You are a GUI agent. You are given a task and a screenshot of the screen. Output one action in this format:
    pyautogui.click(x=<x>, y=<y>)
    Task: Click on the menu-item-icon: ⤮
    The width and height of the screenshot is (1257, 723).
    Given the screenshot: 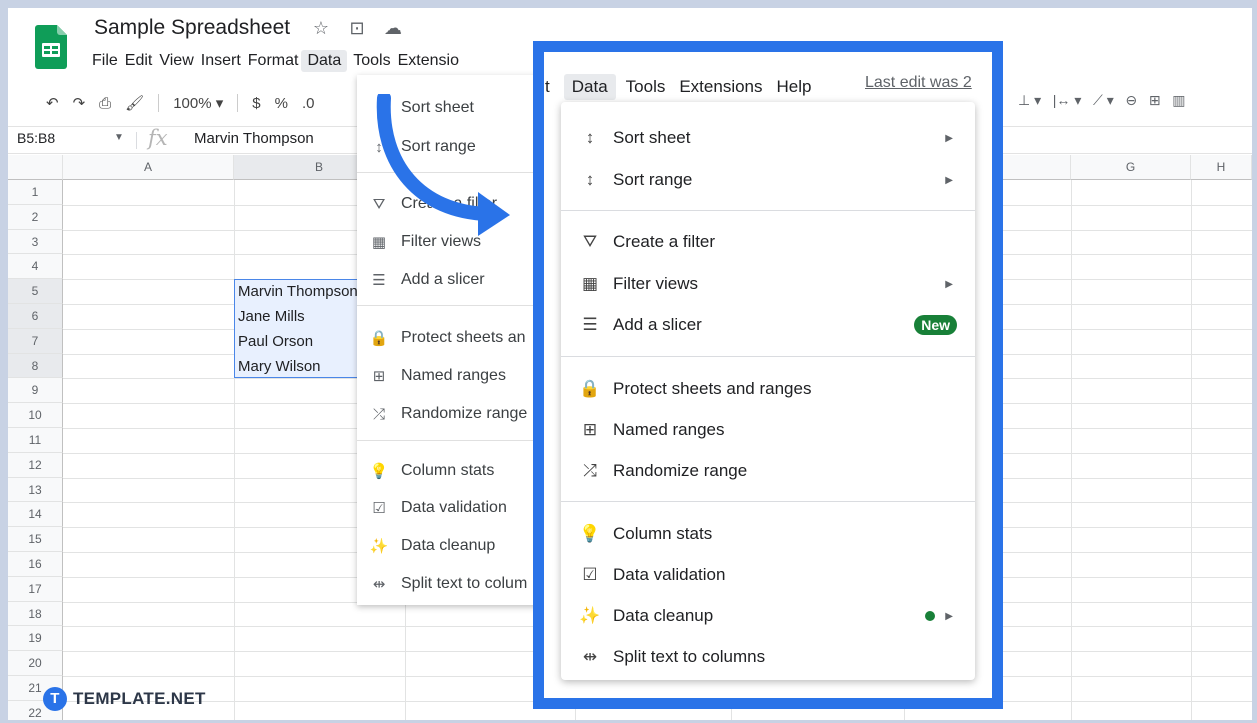 What is the action you would take?
    pyautogui.click(x=378, y=414)
    